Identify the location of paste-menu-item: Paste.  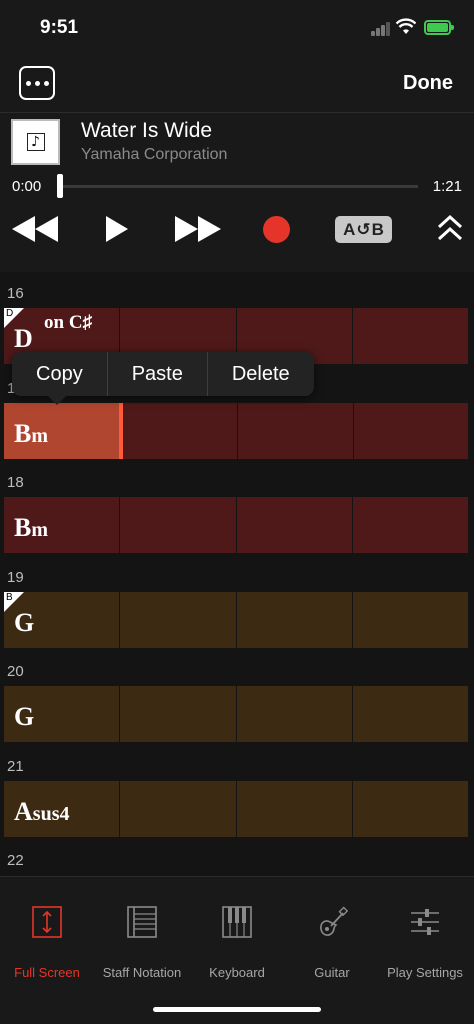
(158, 374).